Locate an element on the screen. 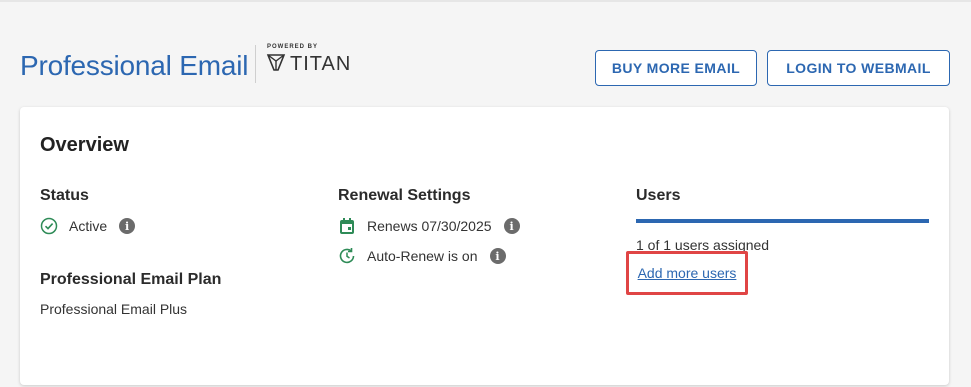 Image resolution: width=971 pixels, height=387 pixels. users-progress-bar is located at coordinates (782, 221).